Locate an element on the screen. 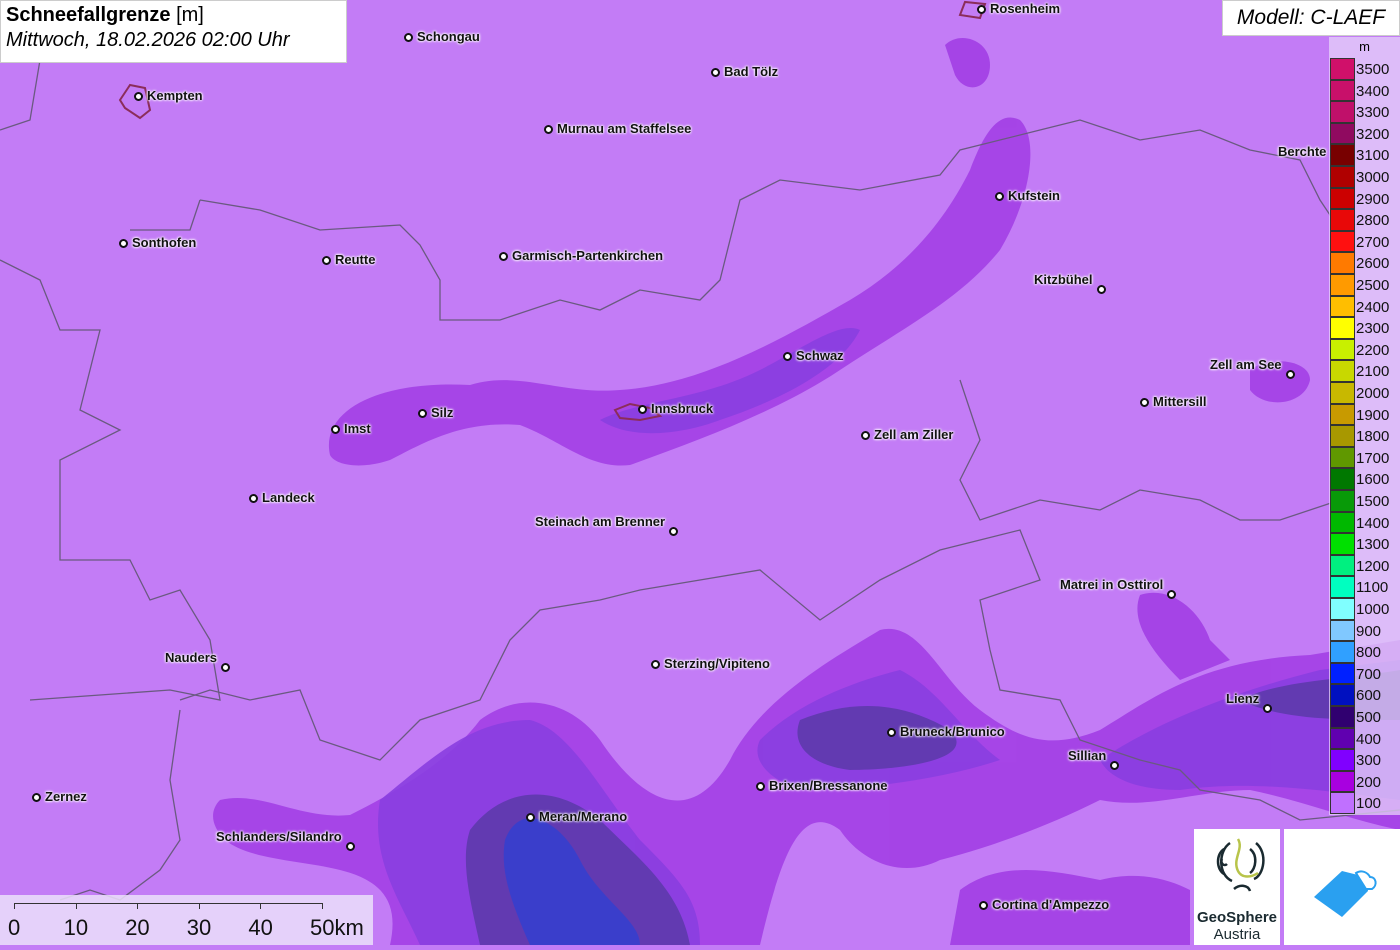 The width and height of the screenshot is (1400, 950). legend-entry: 300 is located at coordinates (1365, 760).